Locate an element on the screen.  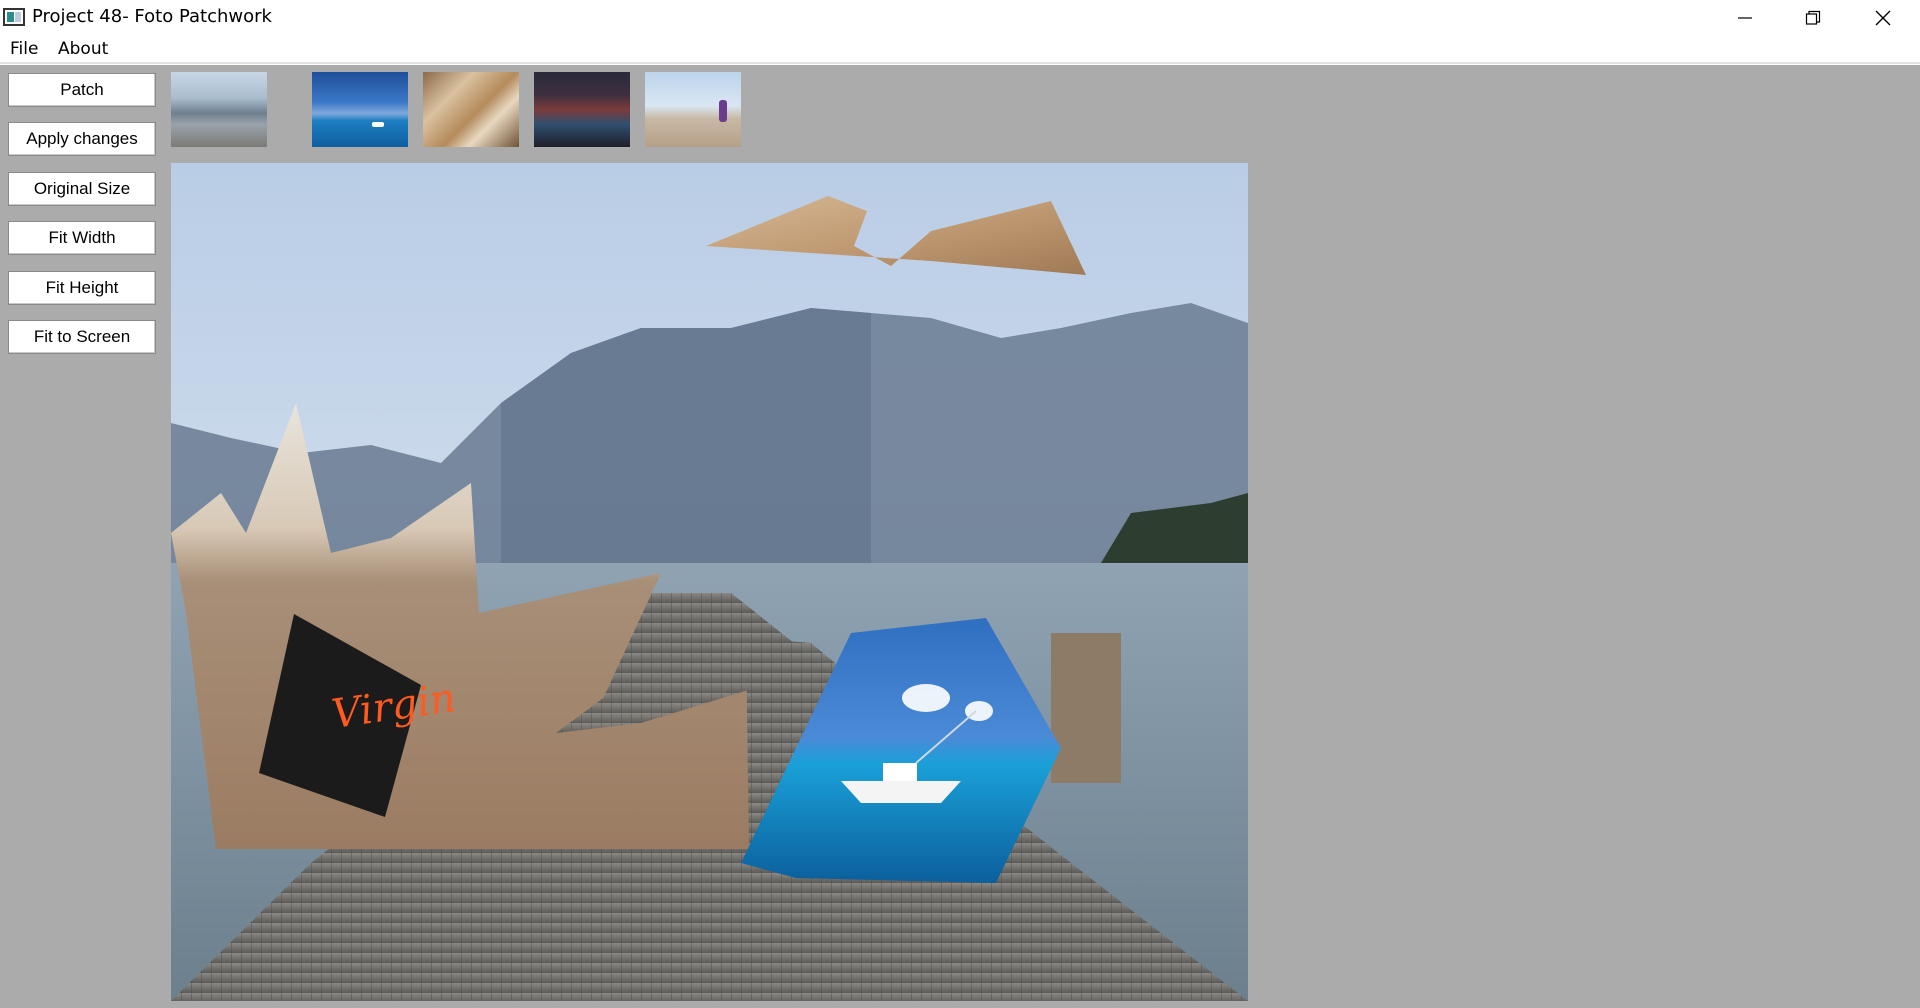
minimize-icon is located at coordinates (1745, 18).